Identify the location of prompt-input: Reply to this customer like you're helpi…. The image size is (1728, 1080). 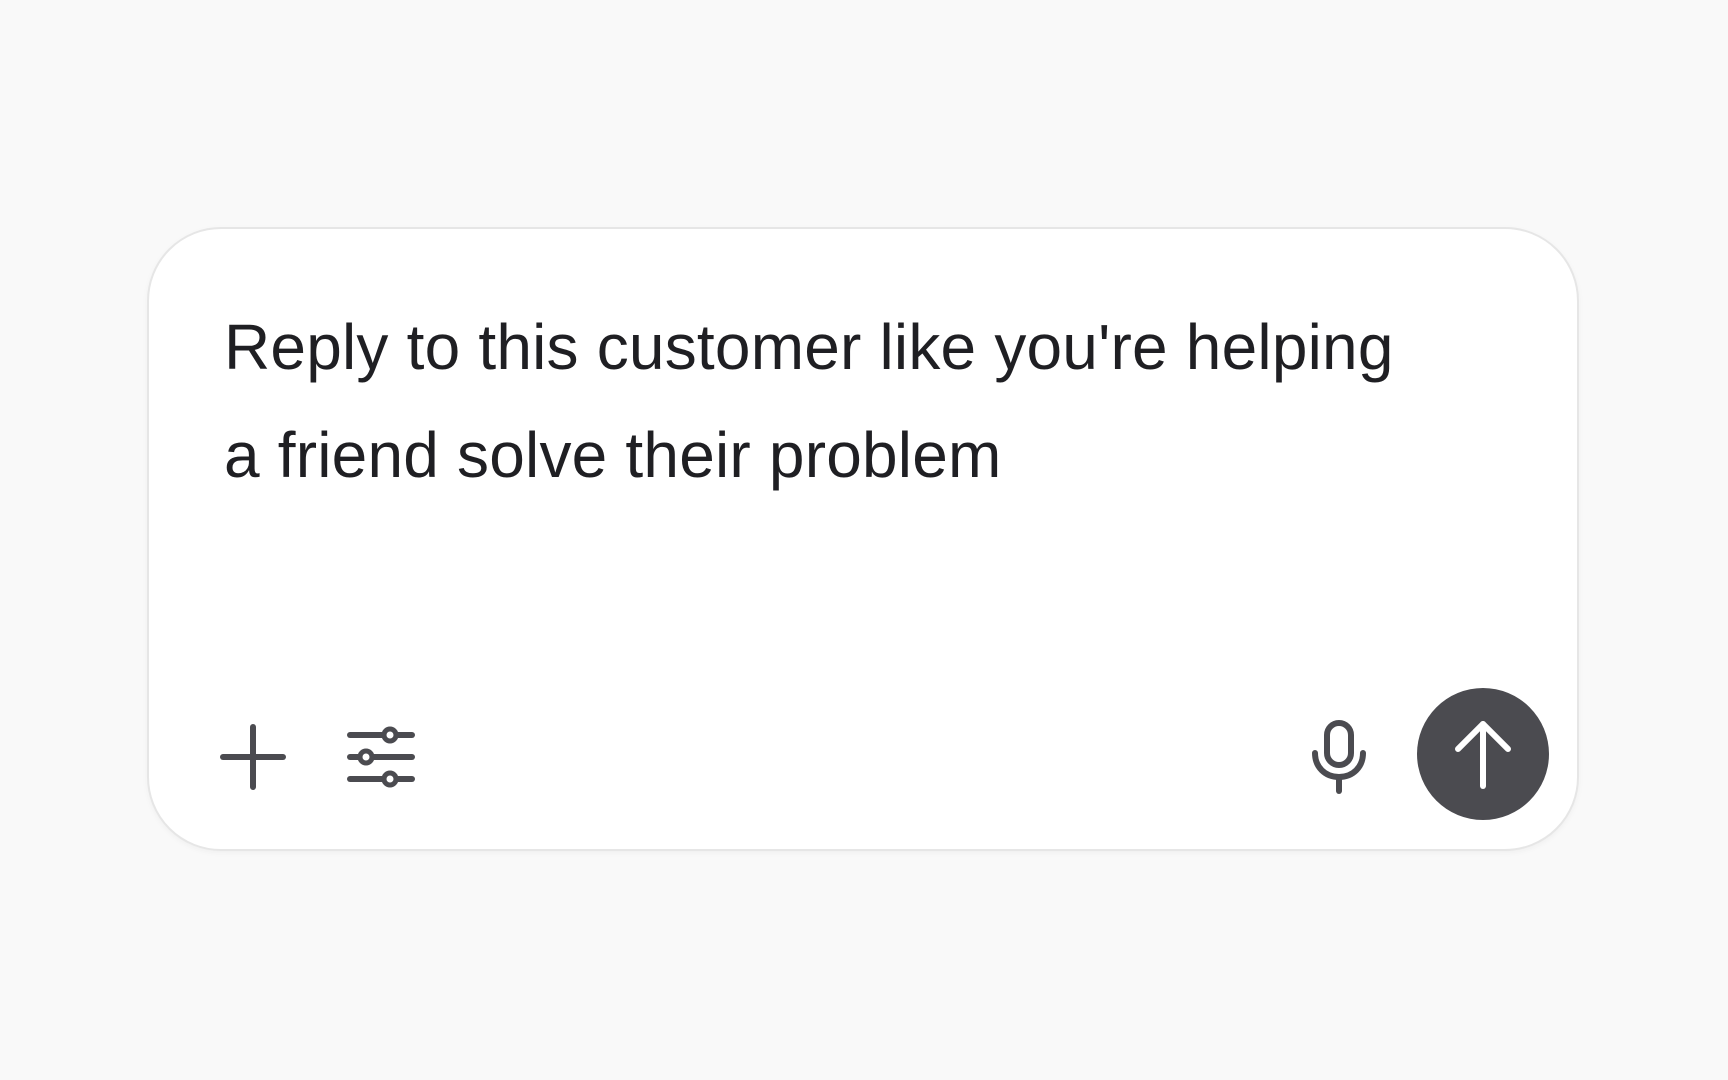
(814, 401).